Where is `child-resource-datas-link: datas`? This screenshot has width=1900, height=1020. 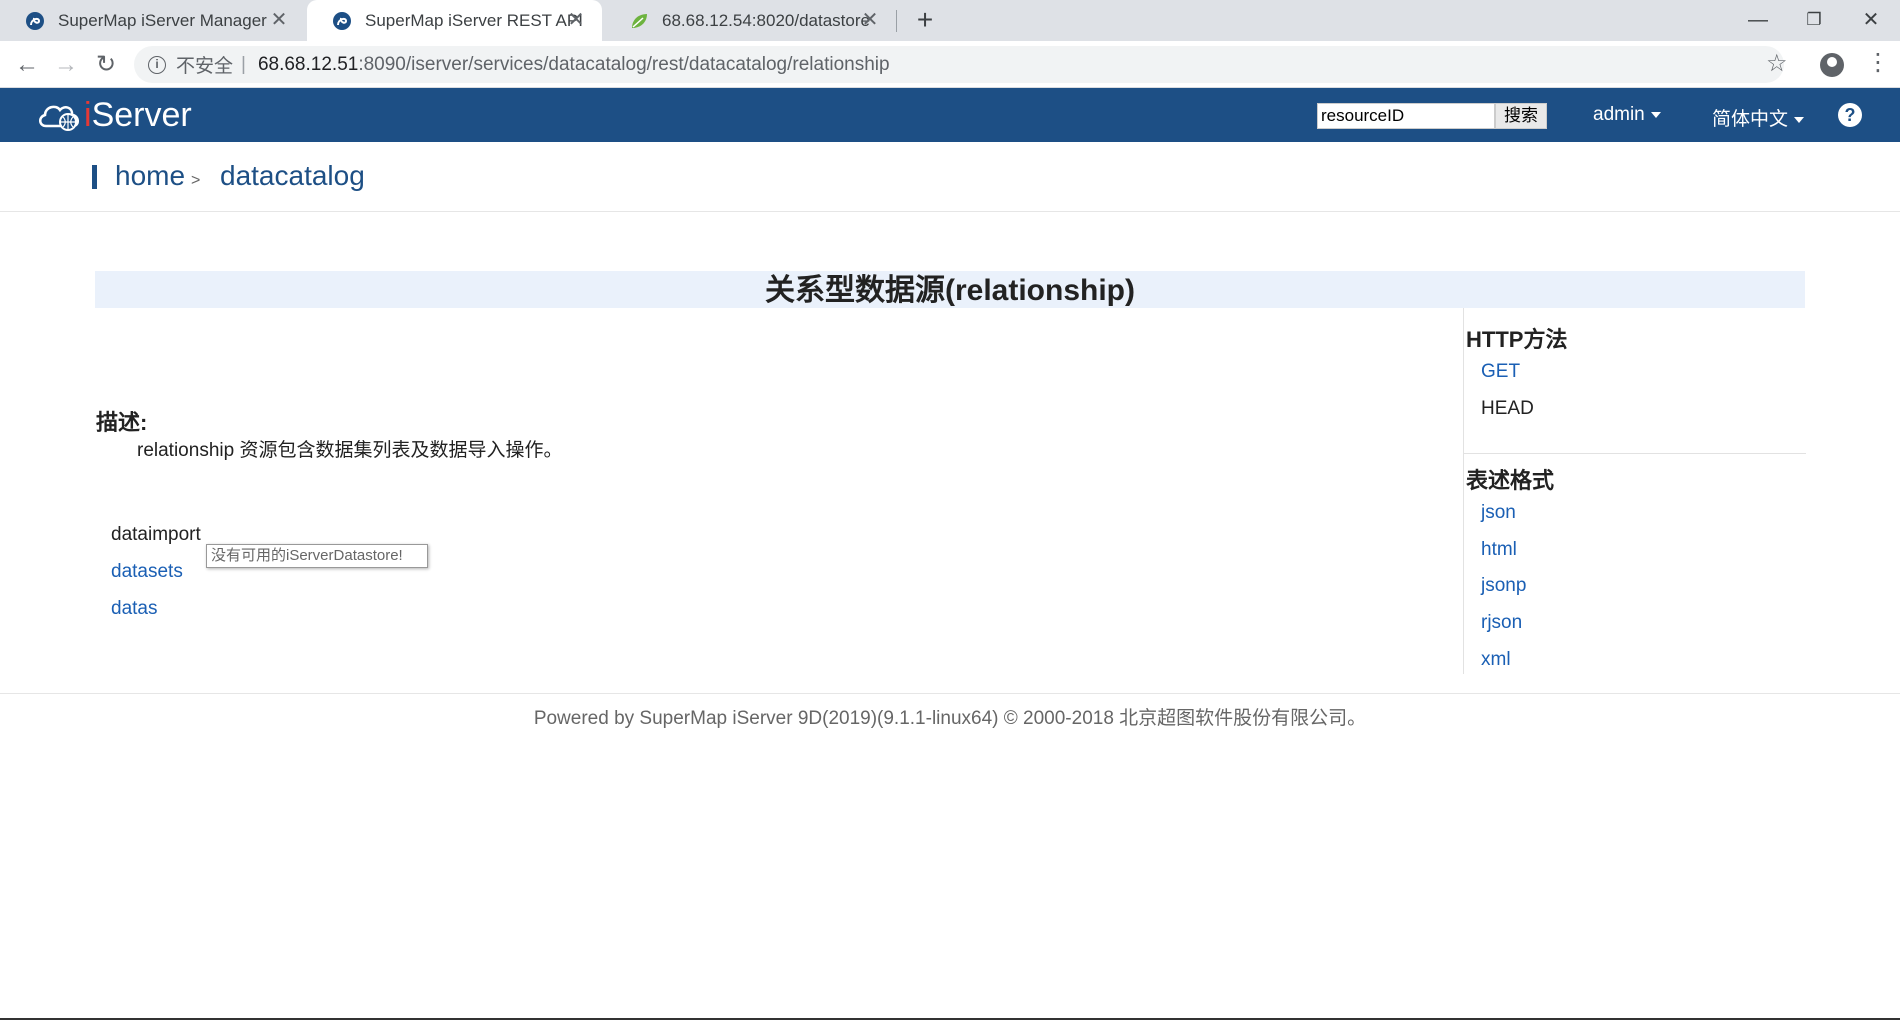 child-resource-datas-link: datas is located at coordinates (156, 608).